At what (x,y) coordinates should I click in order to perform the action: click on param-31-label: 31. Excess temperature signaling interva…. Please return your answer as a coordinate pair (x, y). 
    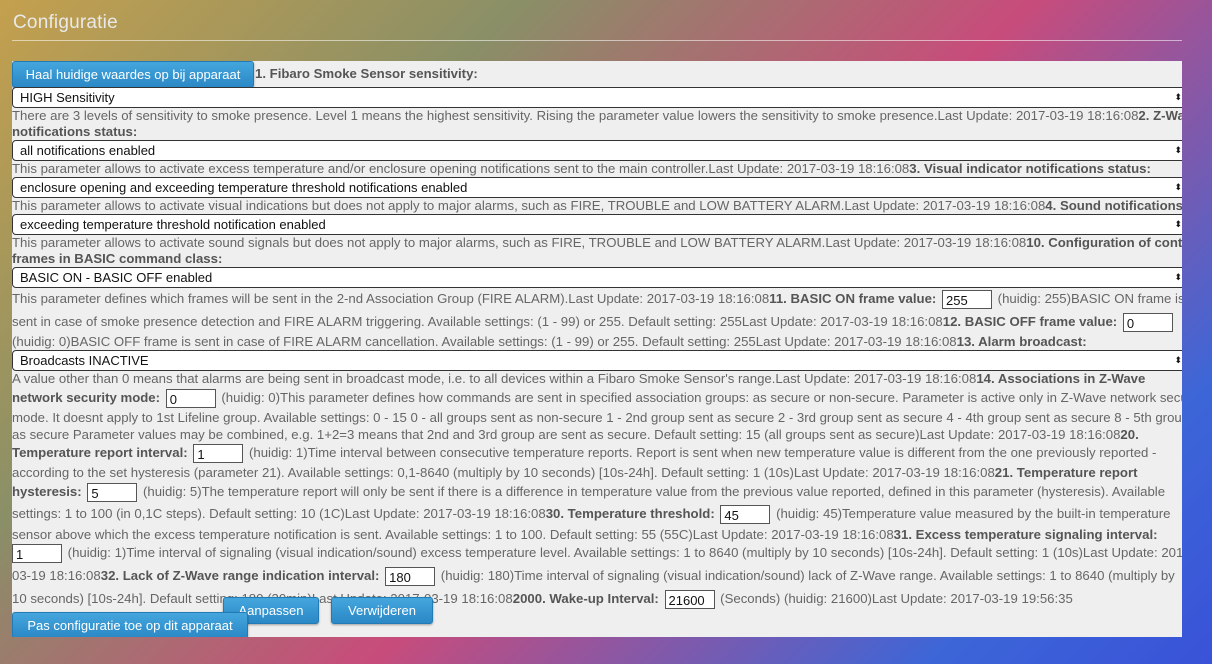
    Looking at the image, I should click on (1025, 534).